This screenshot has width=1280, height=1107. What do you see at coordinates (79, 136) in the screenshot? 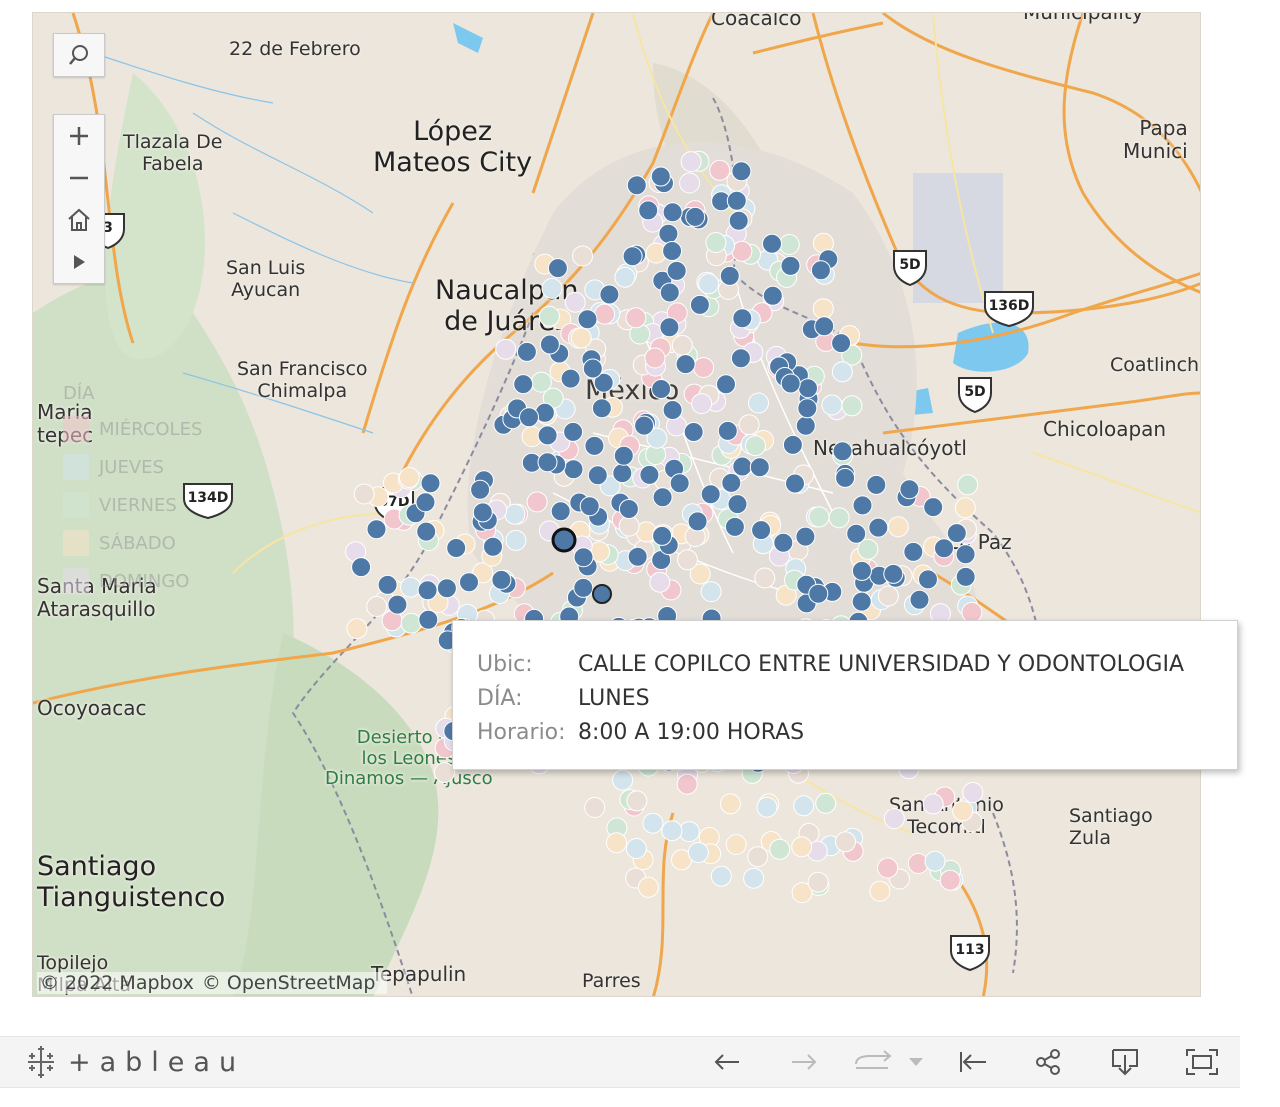
I see `zoom-in-icon` at bounding box center [79, 136].